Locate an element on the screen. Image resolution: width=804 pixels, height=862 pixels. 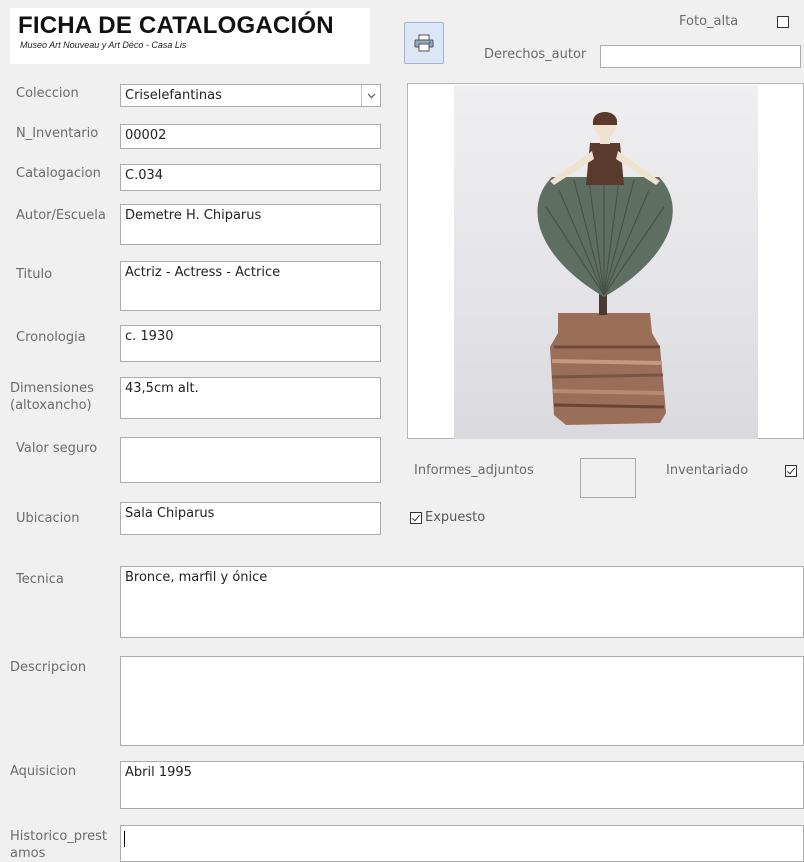
ubicacion-input: Sala Chiparus is located at coordinates (250, 518).